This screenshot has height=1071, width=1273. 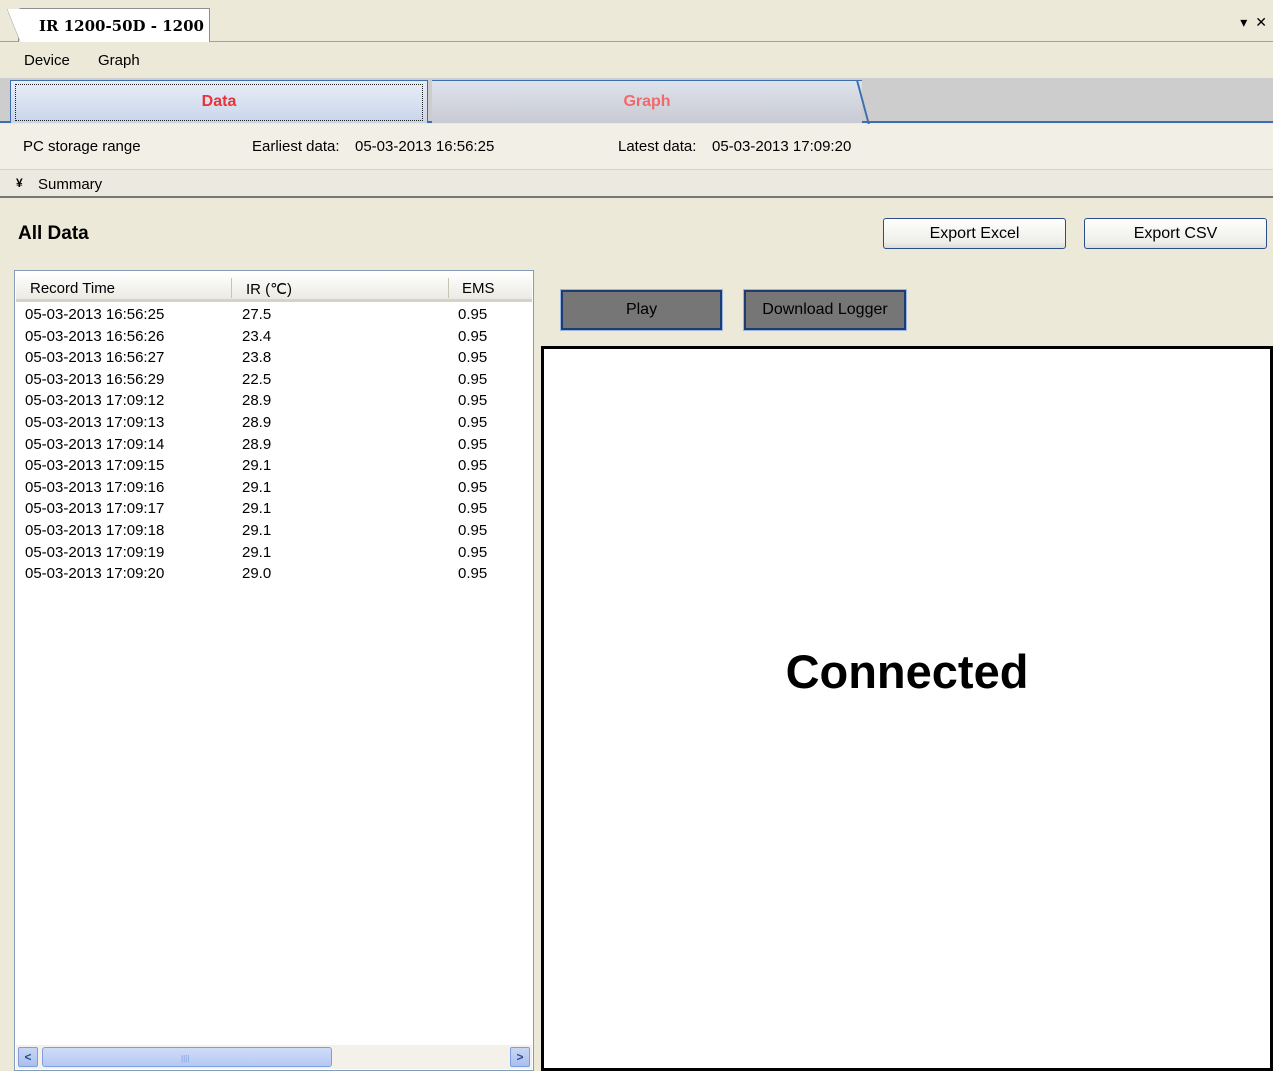 I want to click on table-row: 05-03-2013 17:09:16 29.1 0.95, so click(x=273, y=488).